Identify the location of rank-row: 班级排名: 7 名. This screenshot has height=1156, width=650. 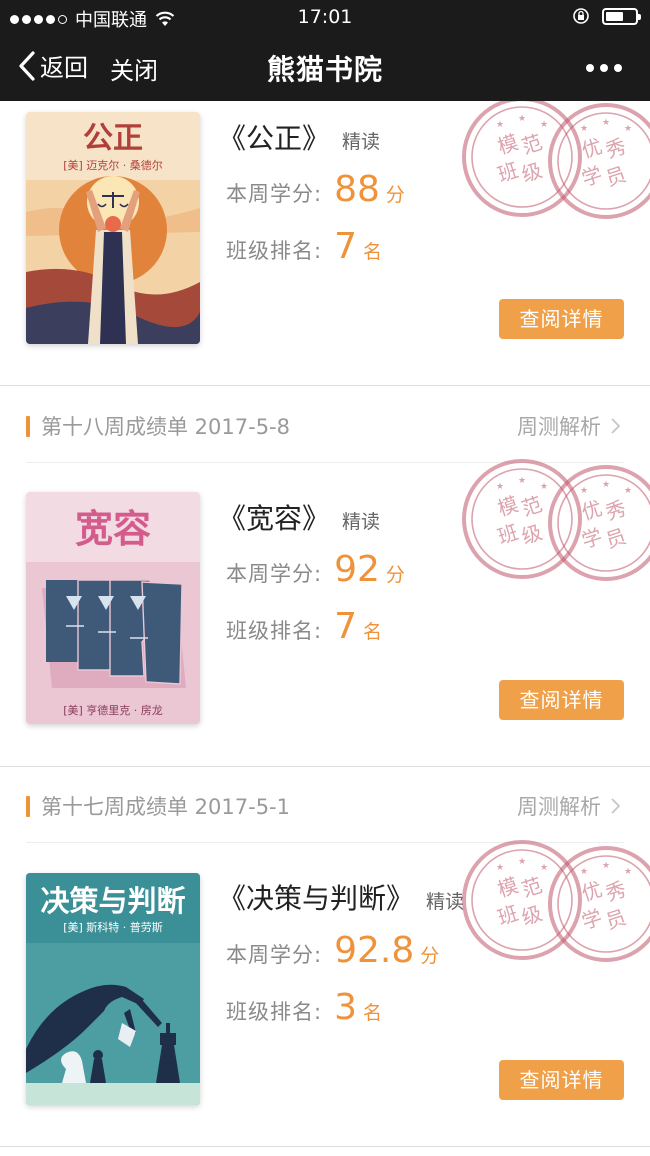
(304, 626).